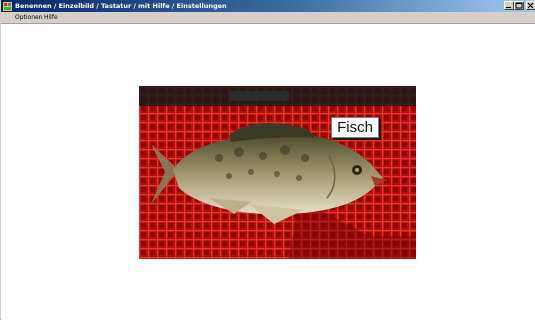 This screenshot has width=535, height=320. What do you see at coordinates (268, 18) in the screenshot?
I see `menu-bar: Optionen Hilfe` at bounding box center [268, 18].